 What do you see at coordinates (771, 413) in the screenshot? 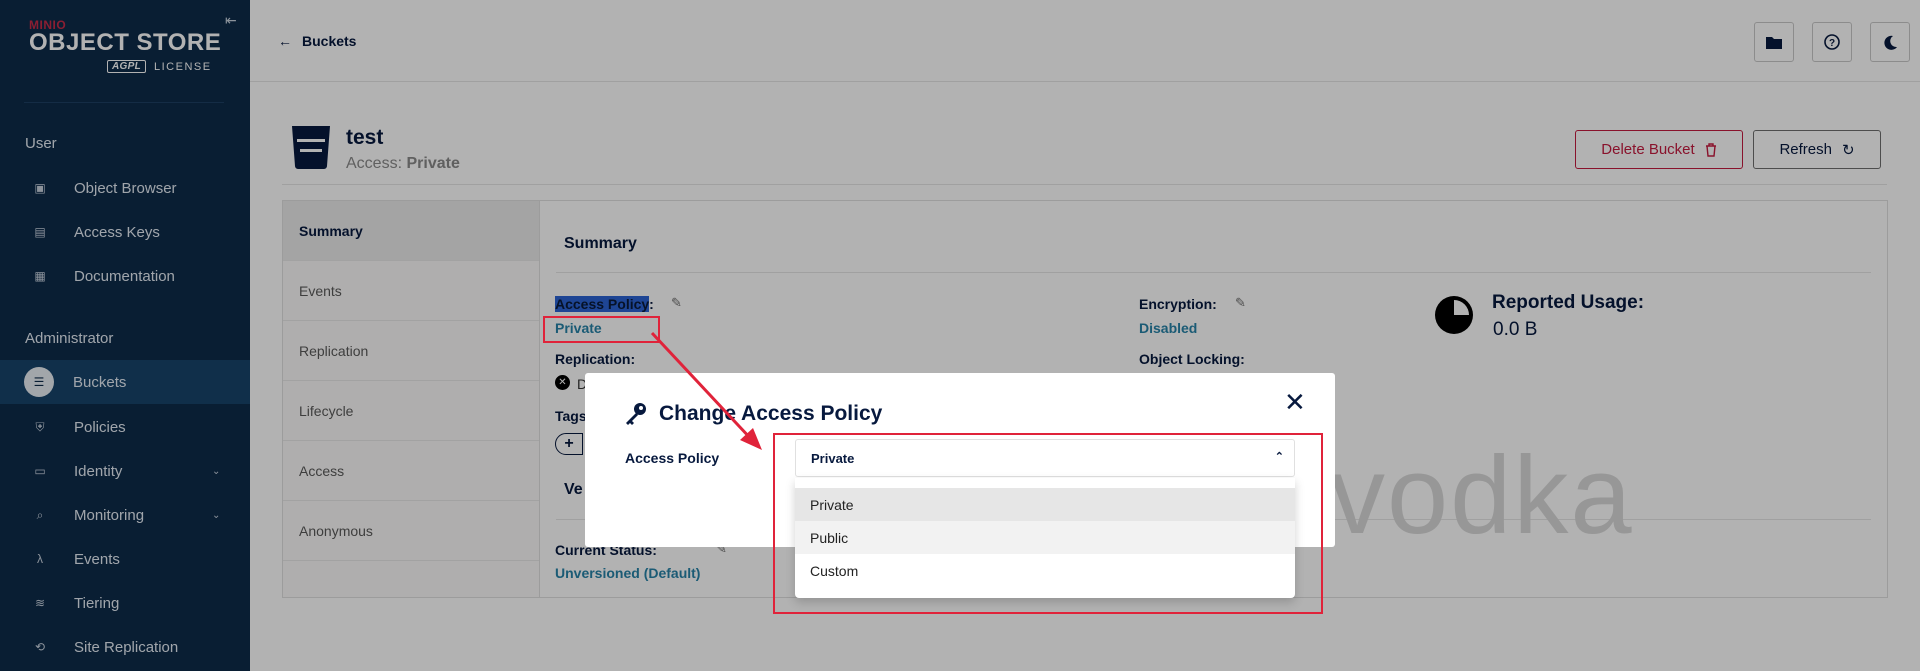
I see `modal-title: Change Access Policy` at bounding box center [771, 413].